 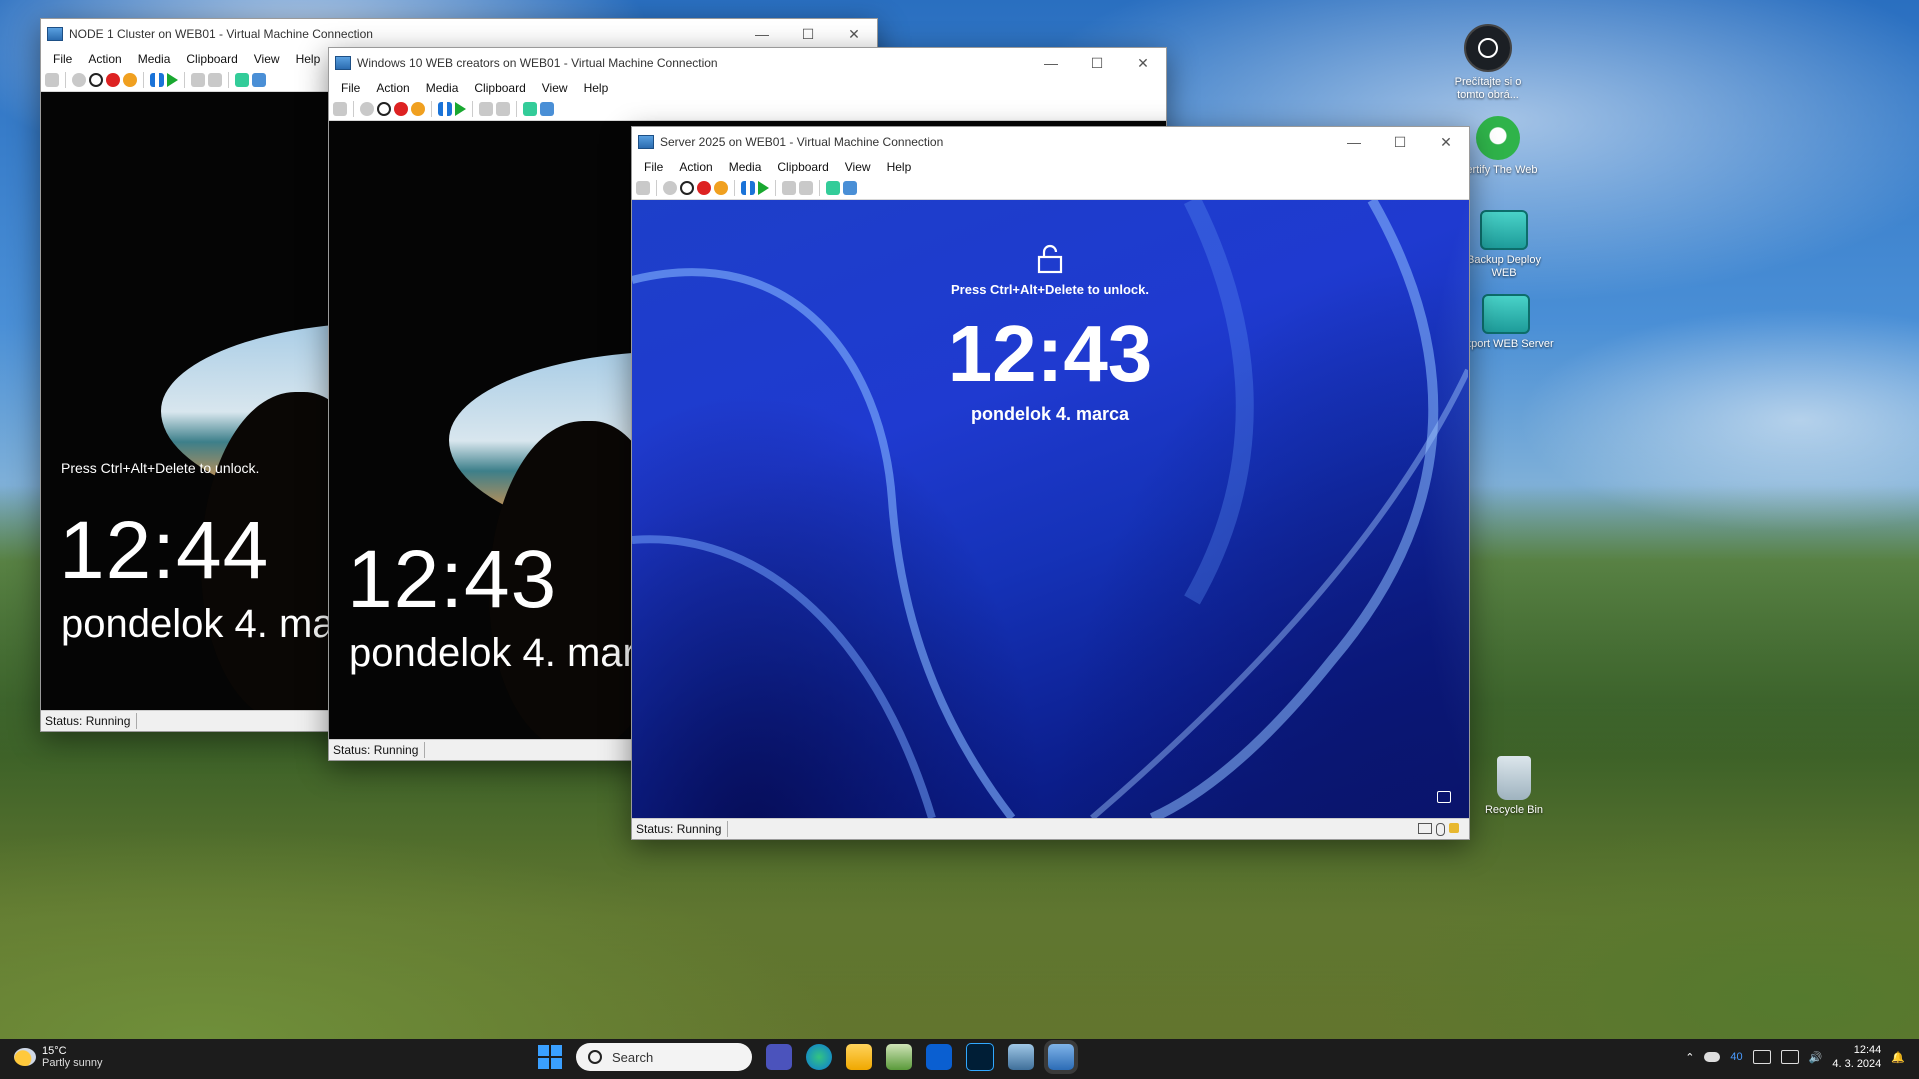 I want to click on resource-monitor-icon, so click(x=1021, y=1057).